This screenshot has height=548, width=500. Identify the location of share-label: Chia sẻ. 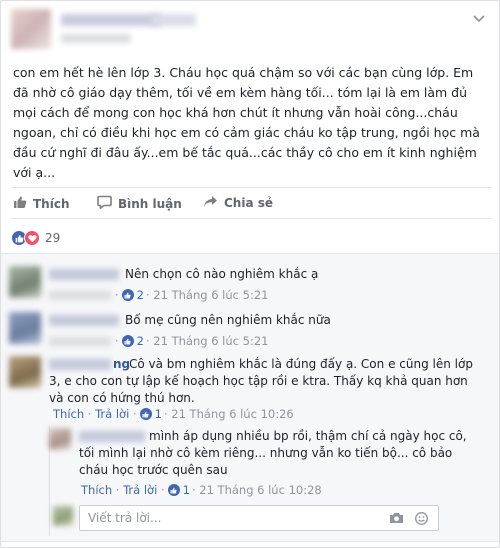
(249, 203).